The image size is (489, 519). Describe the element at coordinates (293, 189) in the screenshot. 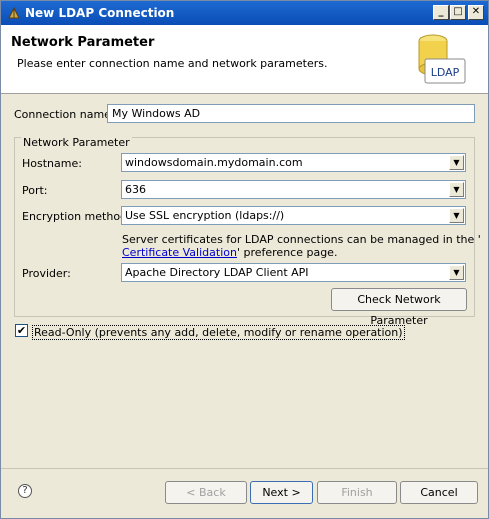

I see `port-combo: 636 ▼` at that location.